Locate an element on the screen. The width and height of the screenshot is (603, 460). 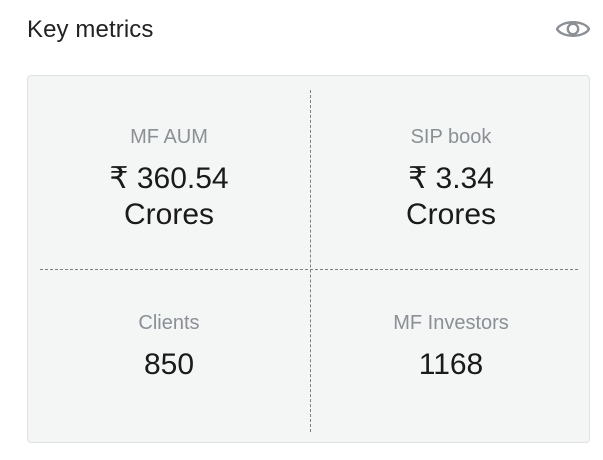
horizontal-divider is located at coordinates (309, 269).